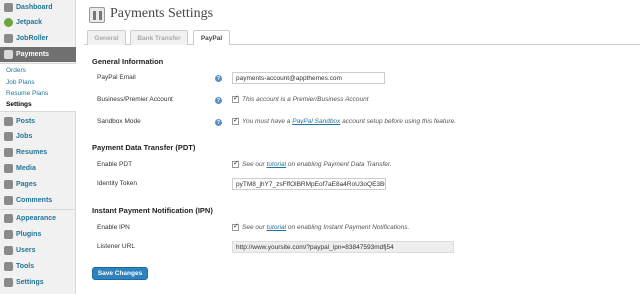 The image size is (640, 294). Describe the element at coordinates (97, 15) in the screenshot. I see `payments-settings-icon` at that location.